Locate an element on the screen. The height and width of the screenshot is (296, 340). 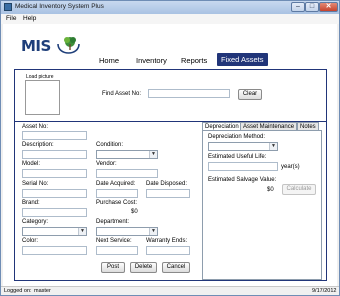
date-acquired-field is located at coordinates (117, 193).